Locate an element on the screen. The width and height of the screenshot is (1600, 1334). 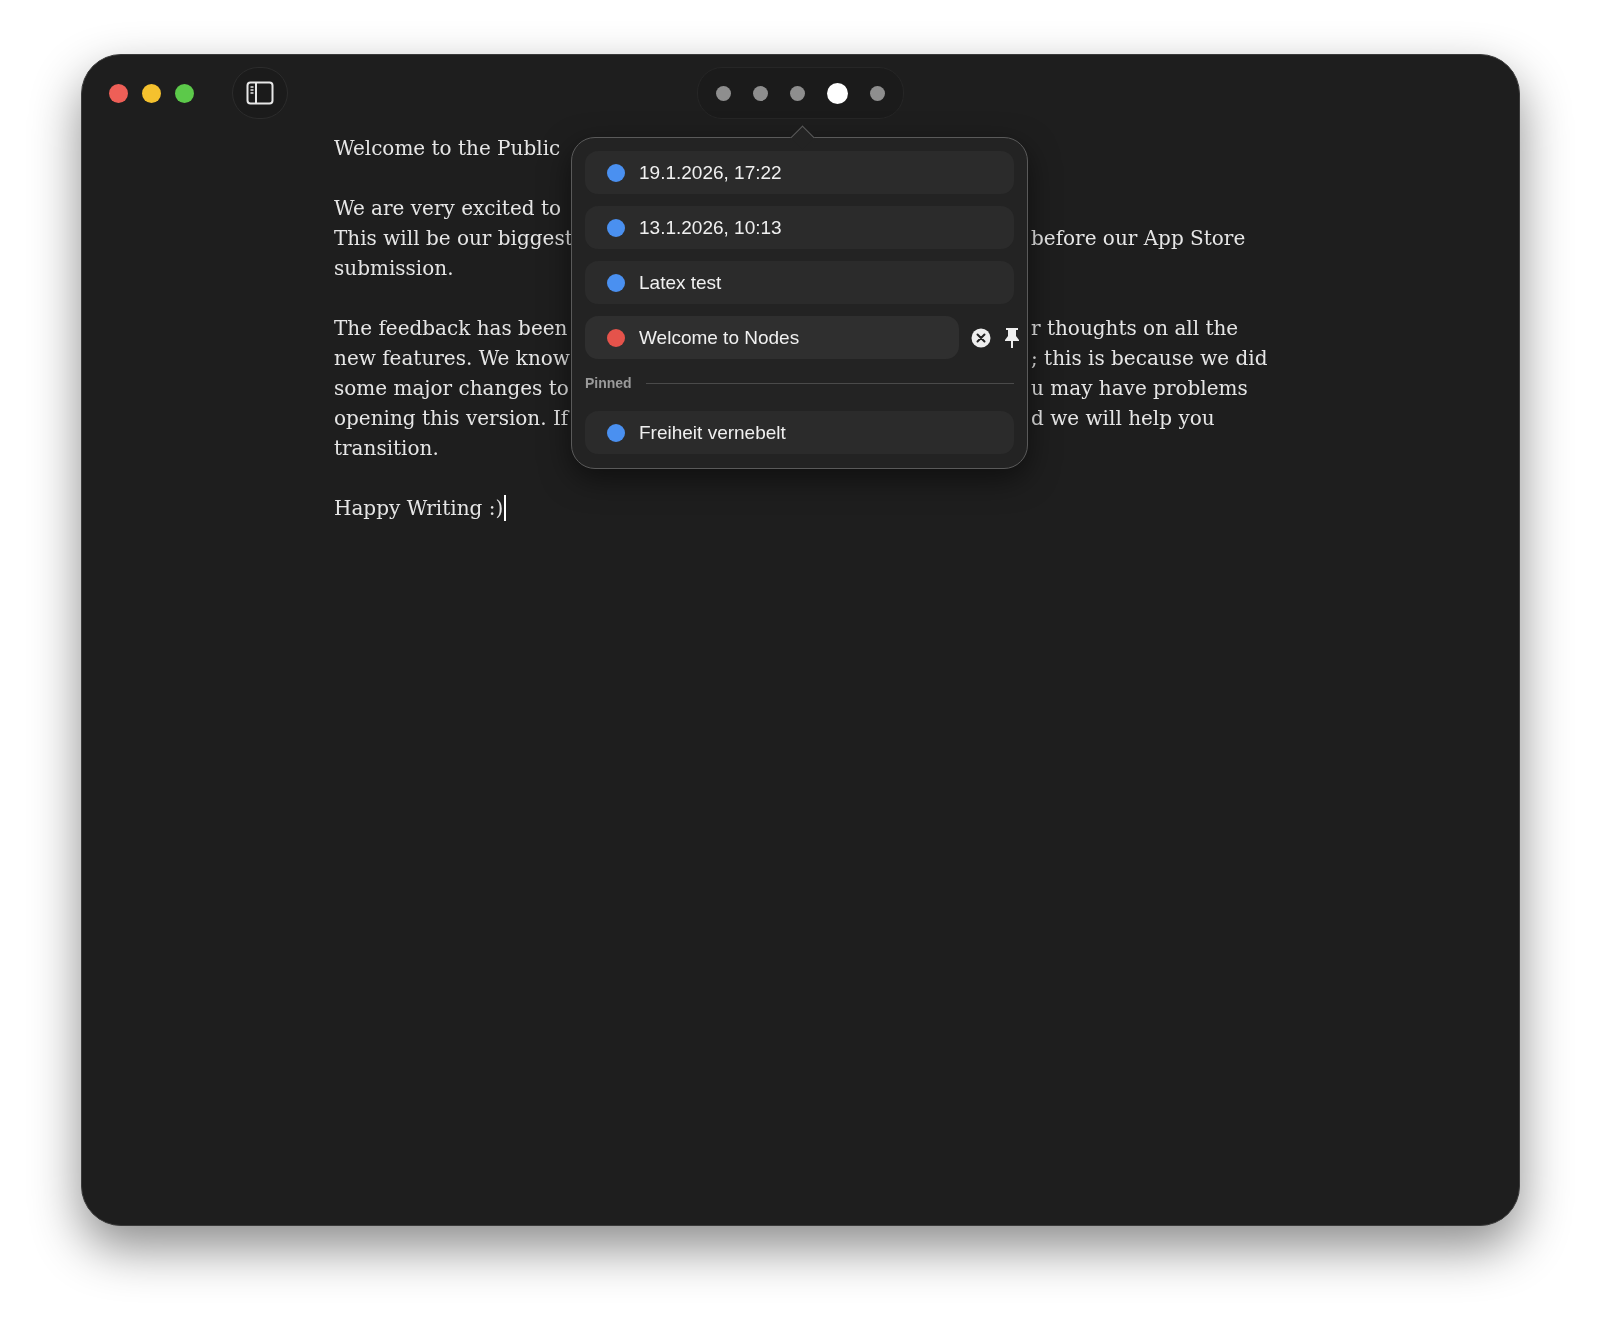
history-item: Latex test is located at coordinates (799, 282).